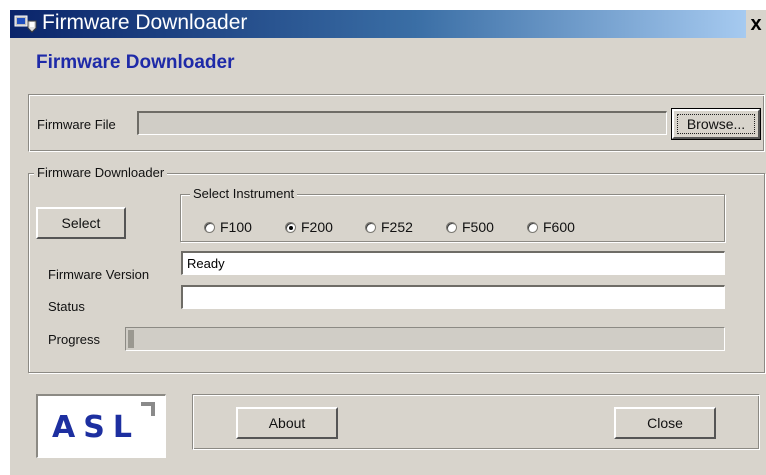 This screenshot has width=766, height=475. I want to click on select-instrument-legend: Select Instrument, so click(244, 193).